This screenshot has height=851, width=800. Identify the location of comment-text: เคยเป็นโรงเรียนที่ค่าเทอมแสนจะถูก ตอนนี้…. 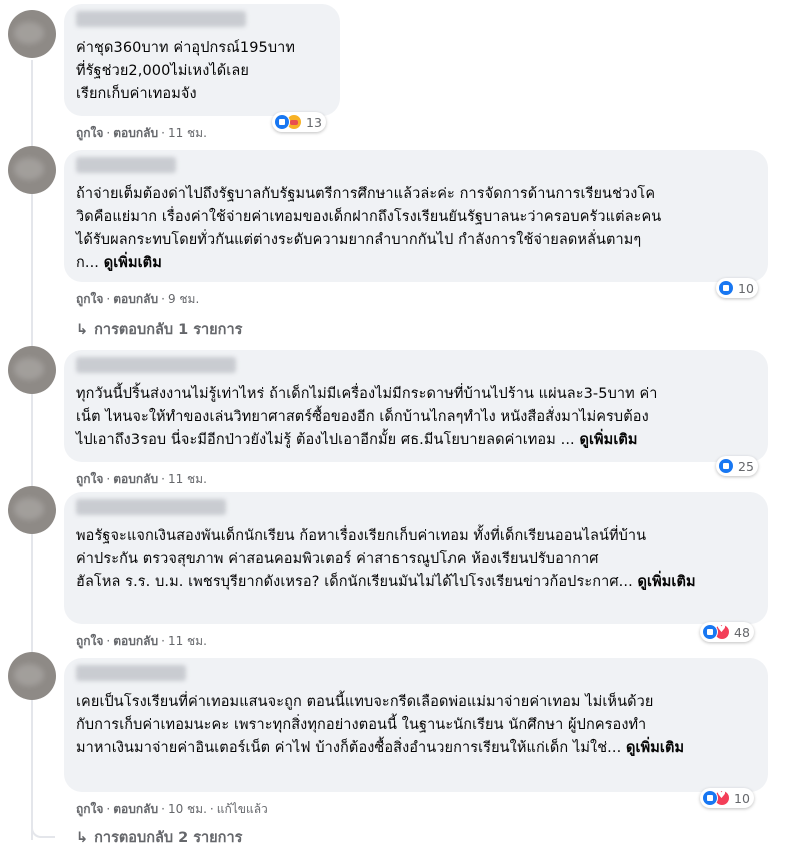
(380, 725).